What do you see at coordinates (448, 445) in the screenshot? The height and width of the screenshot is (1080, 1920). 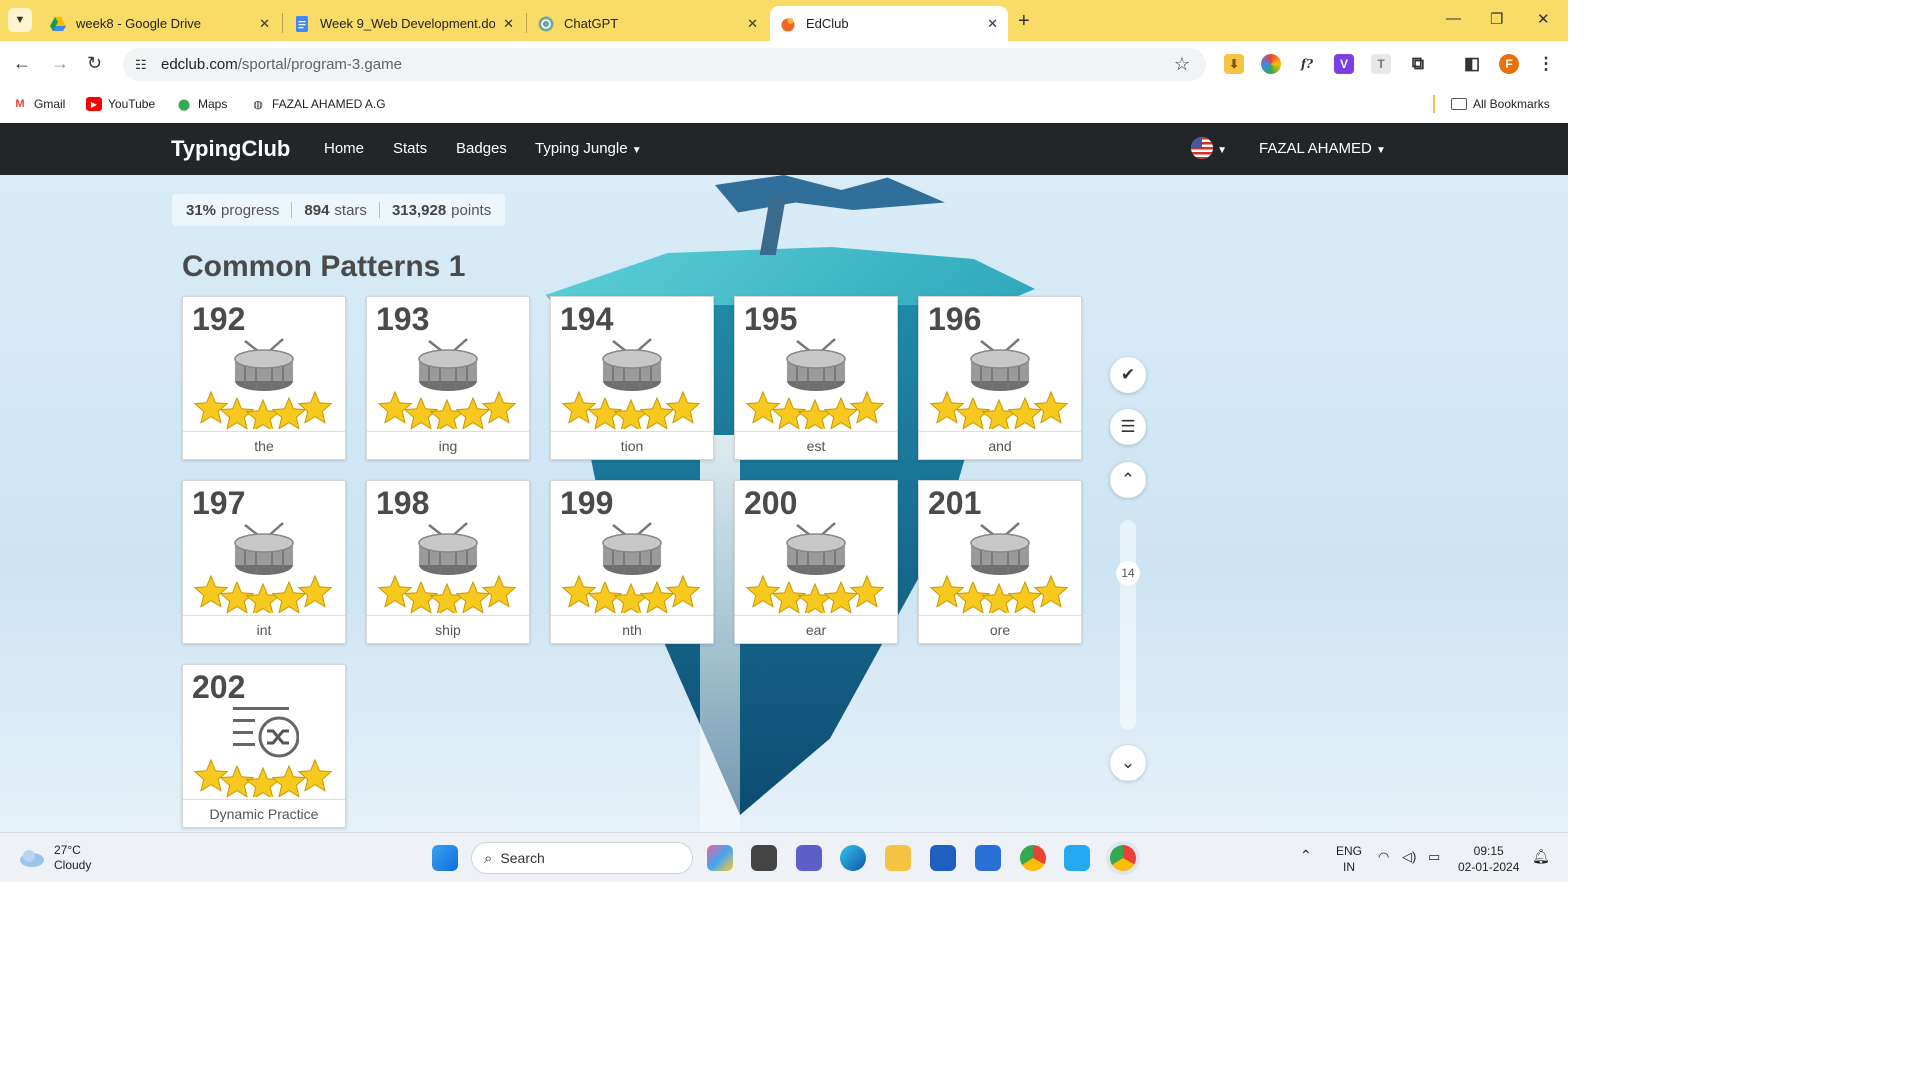 I see `lesson-label: ing` at bounding box center [448, 445].